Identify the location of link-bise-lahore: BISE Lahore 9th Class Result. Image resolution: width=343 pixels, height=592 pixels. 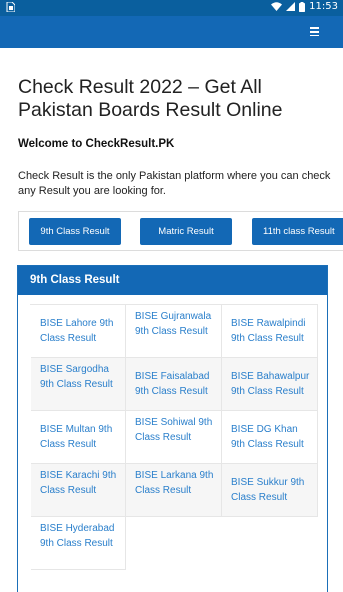
(78, 331).